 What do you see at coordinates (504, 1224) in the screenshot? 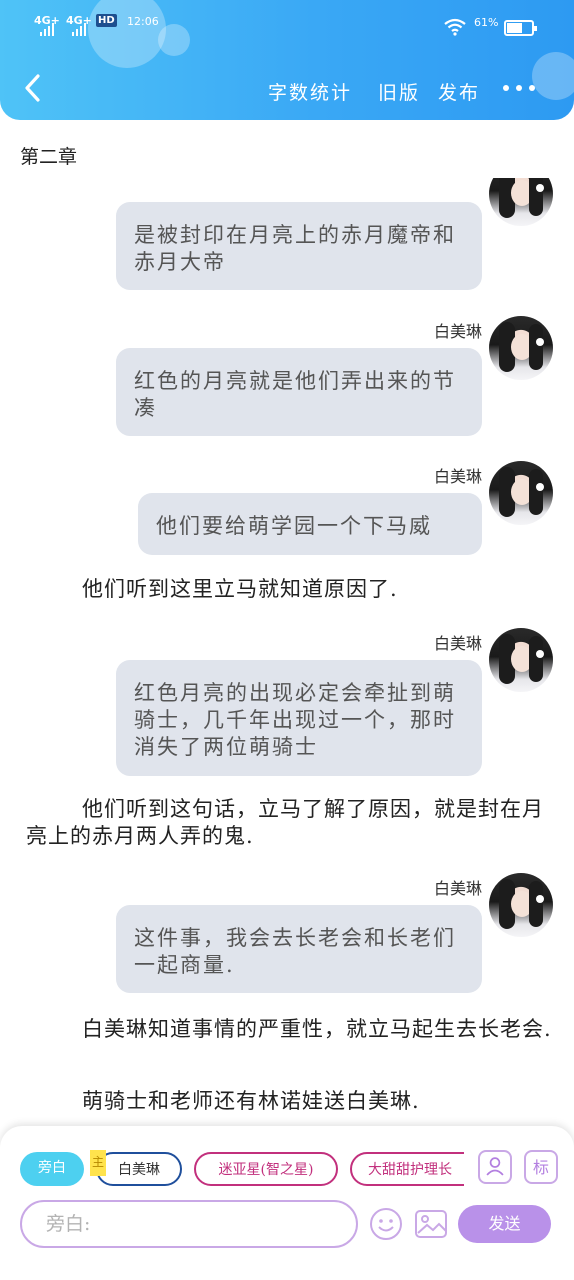
I see `send-button: 发送` at bounding box center [504, 1224].